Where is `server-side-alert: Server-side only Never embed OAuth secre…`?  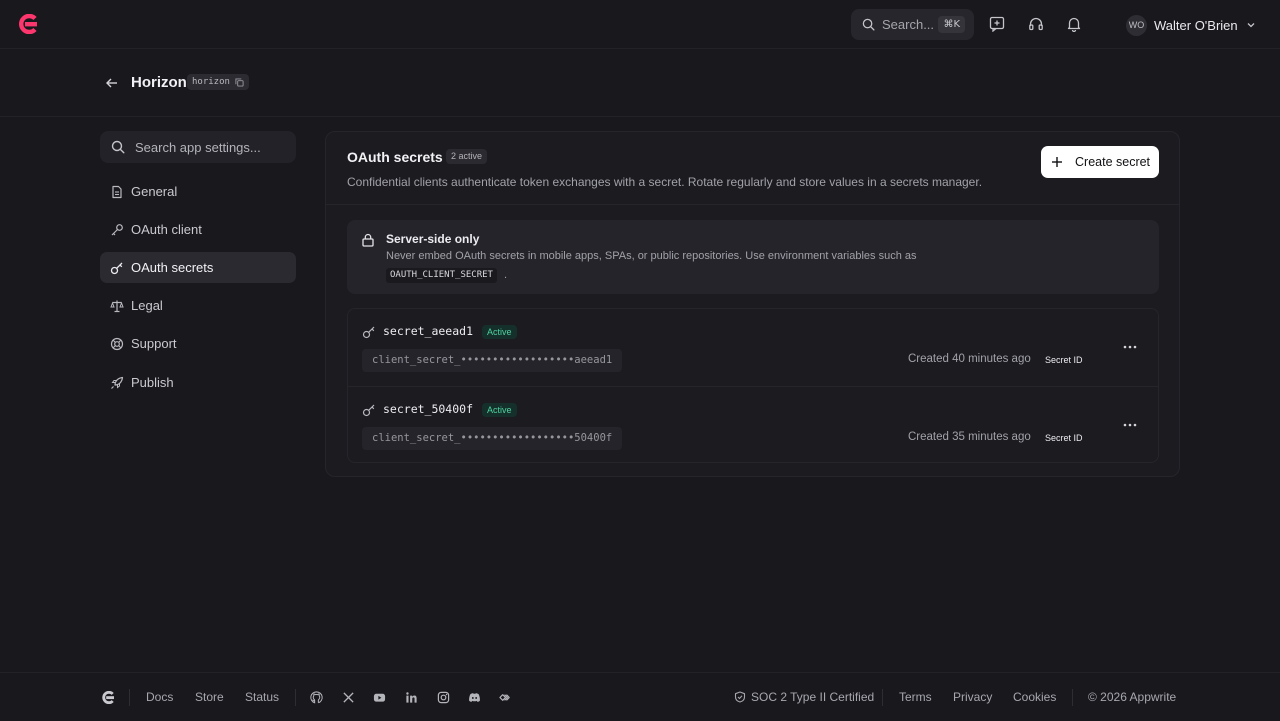 server-side-alert: Server-side only Never embed OAuth secre… is located at coordinates (753, 257).